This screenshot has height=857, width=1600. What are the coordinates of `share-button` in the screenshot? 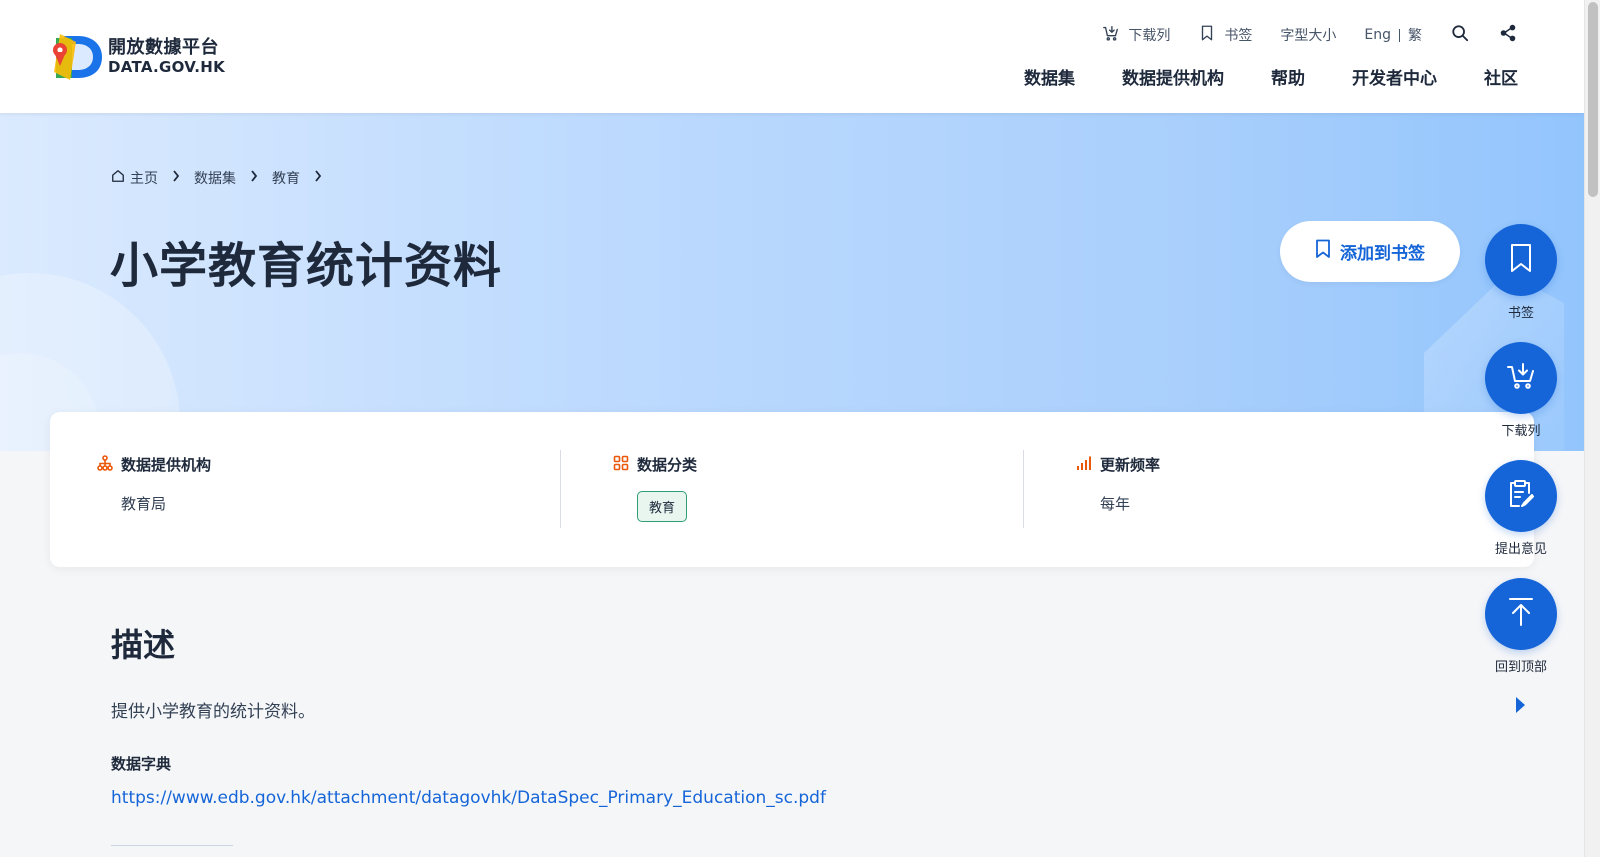 It's located at (1508, 35).